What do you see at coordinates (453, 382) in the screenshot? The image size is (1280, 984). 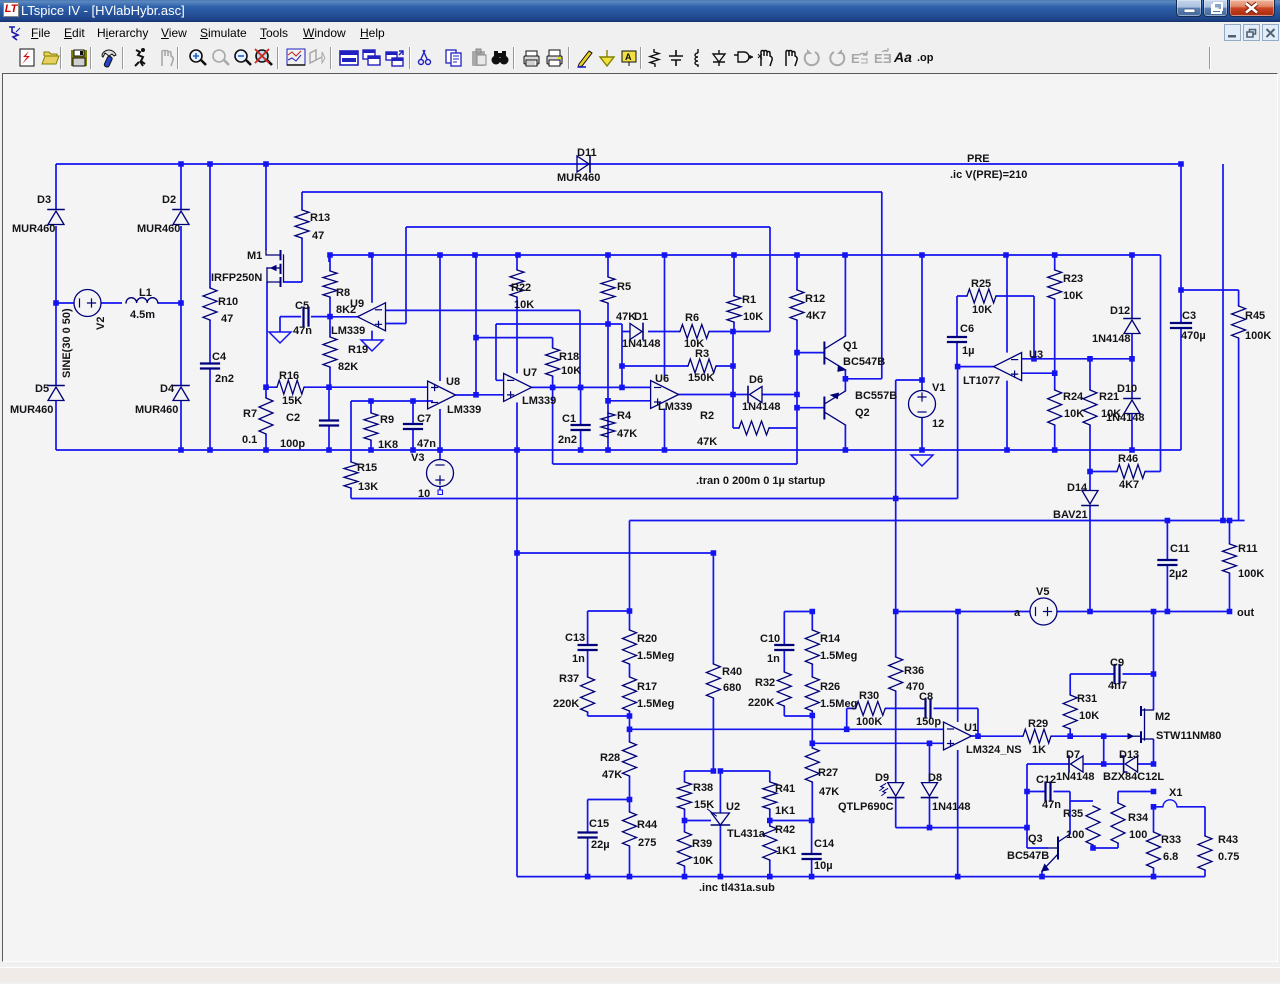 I see `svg-text: U8` at bounding box center [453, 382].